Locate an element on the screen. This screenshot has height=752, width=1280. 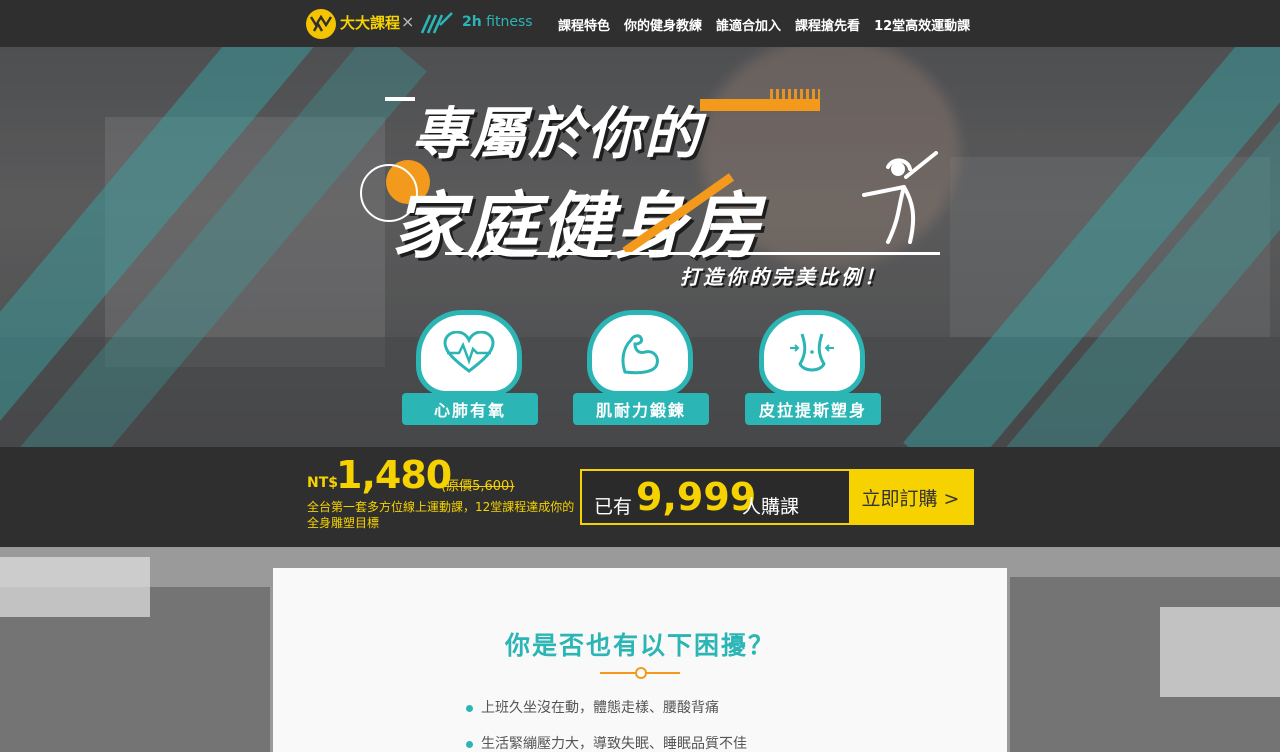
dancer-icon is located at coordinates (900, 197).